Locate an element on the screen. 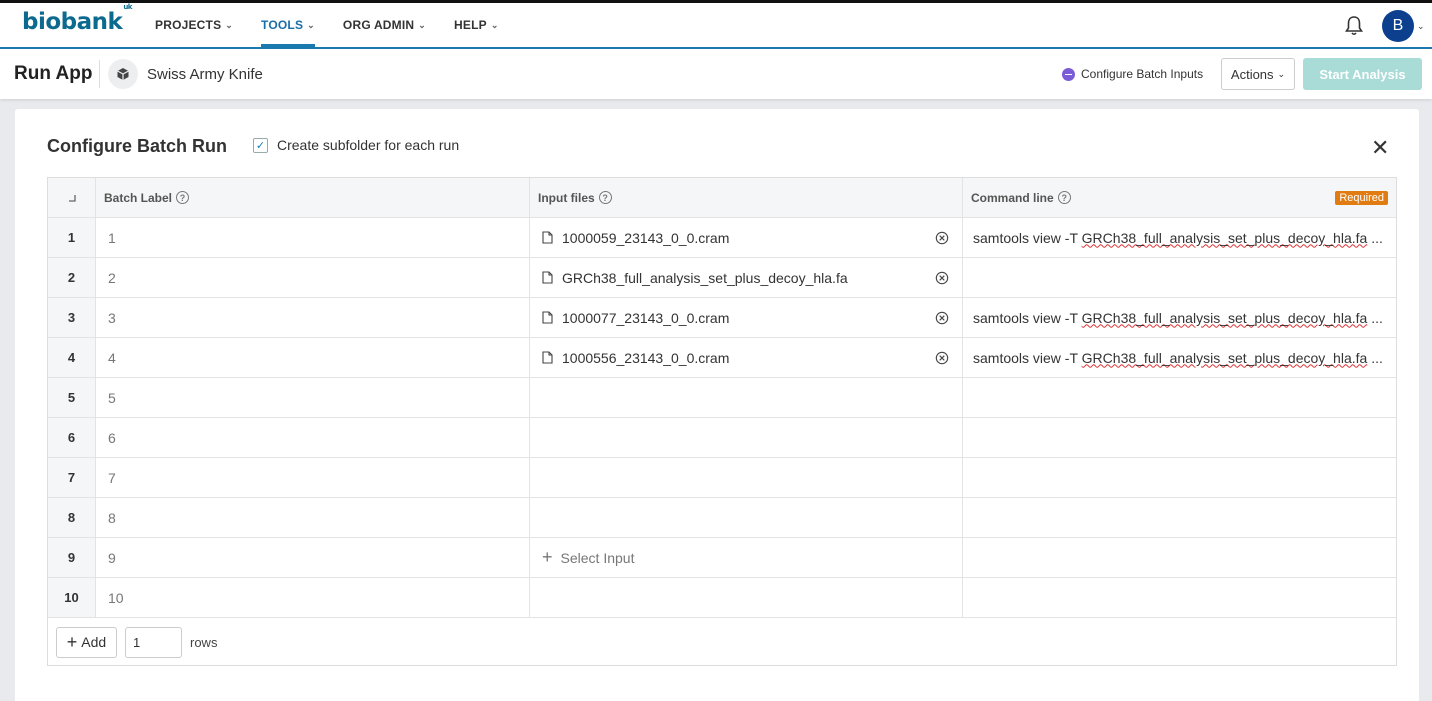  batch-label-cell: 1 is located at coordinates (313, 237).